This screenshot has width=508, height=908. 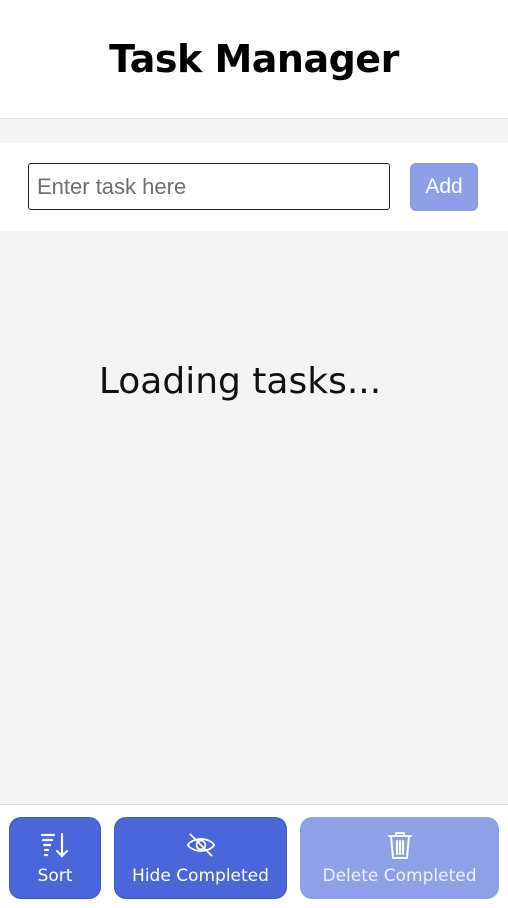 I want to click on header: Task Manager, so click(x=254, y=59).